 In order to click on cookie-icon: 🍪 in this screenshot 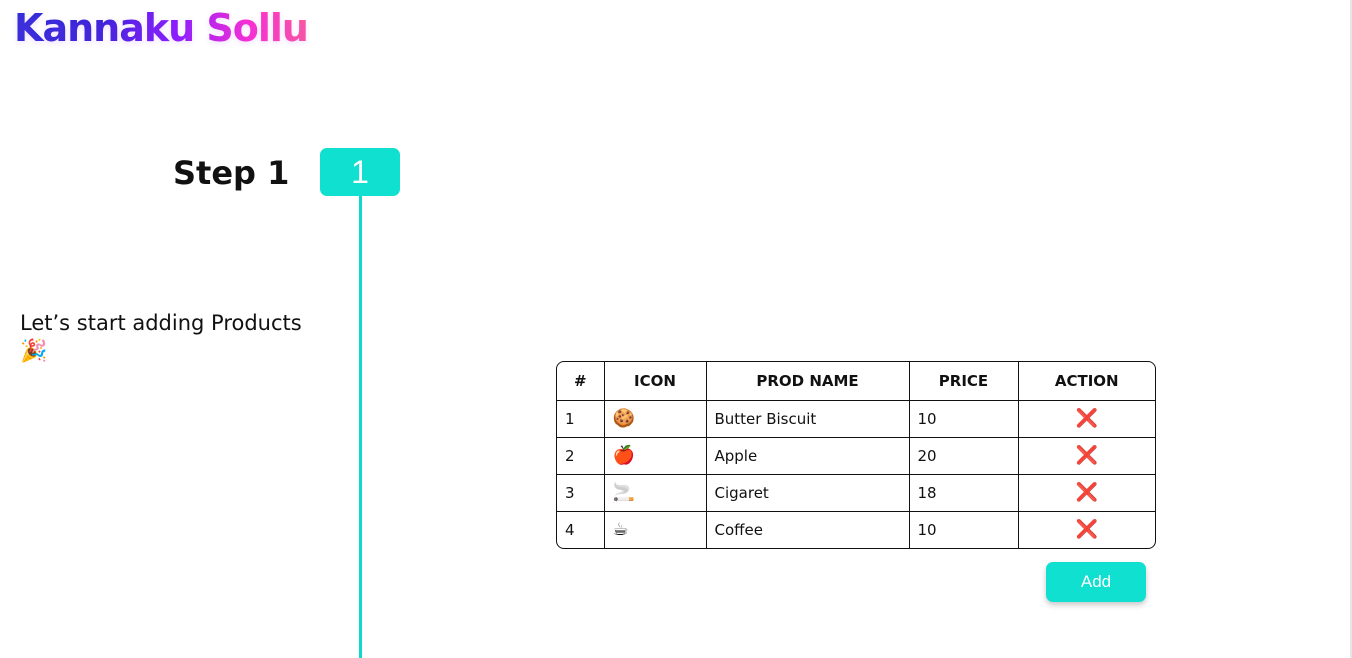, I will do `click(655, 419)`.